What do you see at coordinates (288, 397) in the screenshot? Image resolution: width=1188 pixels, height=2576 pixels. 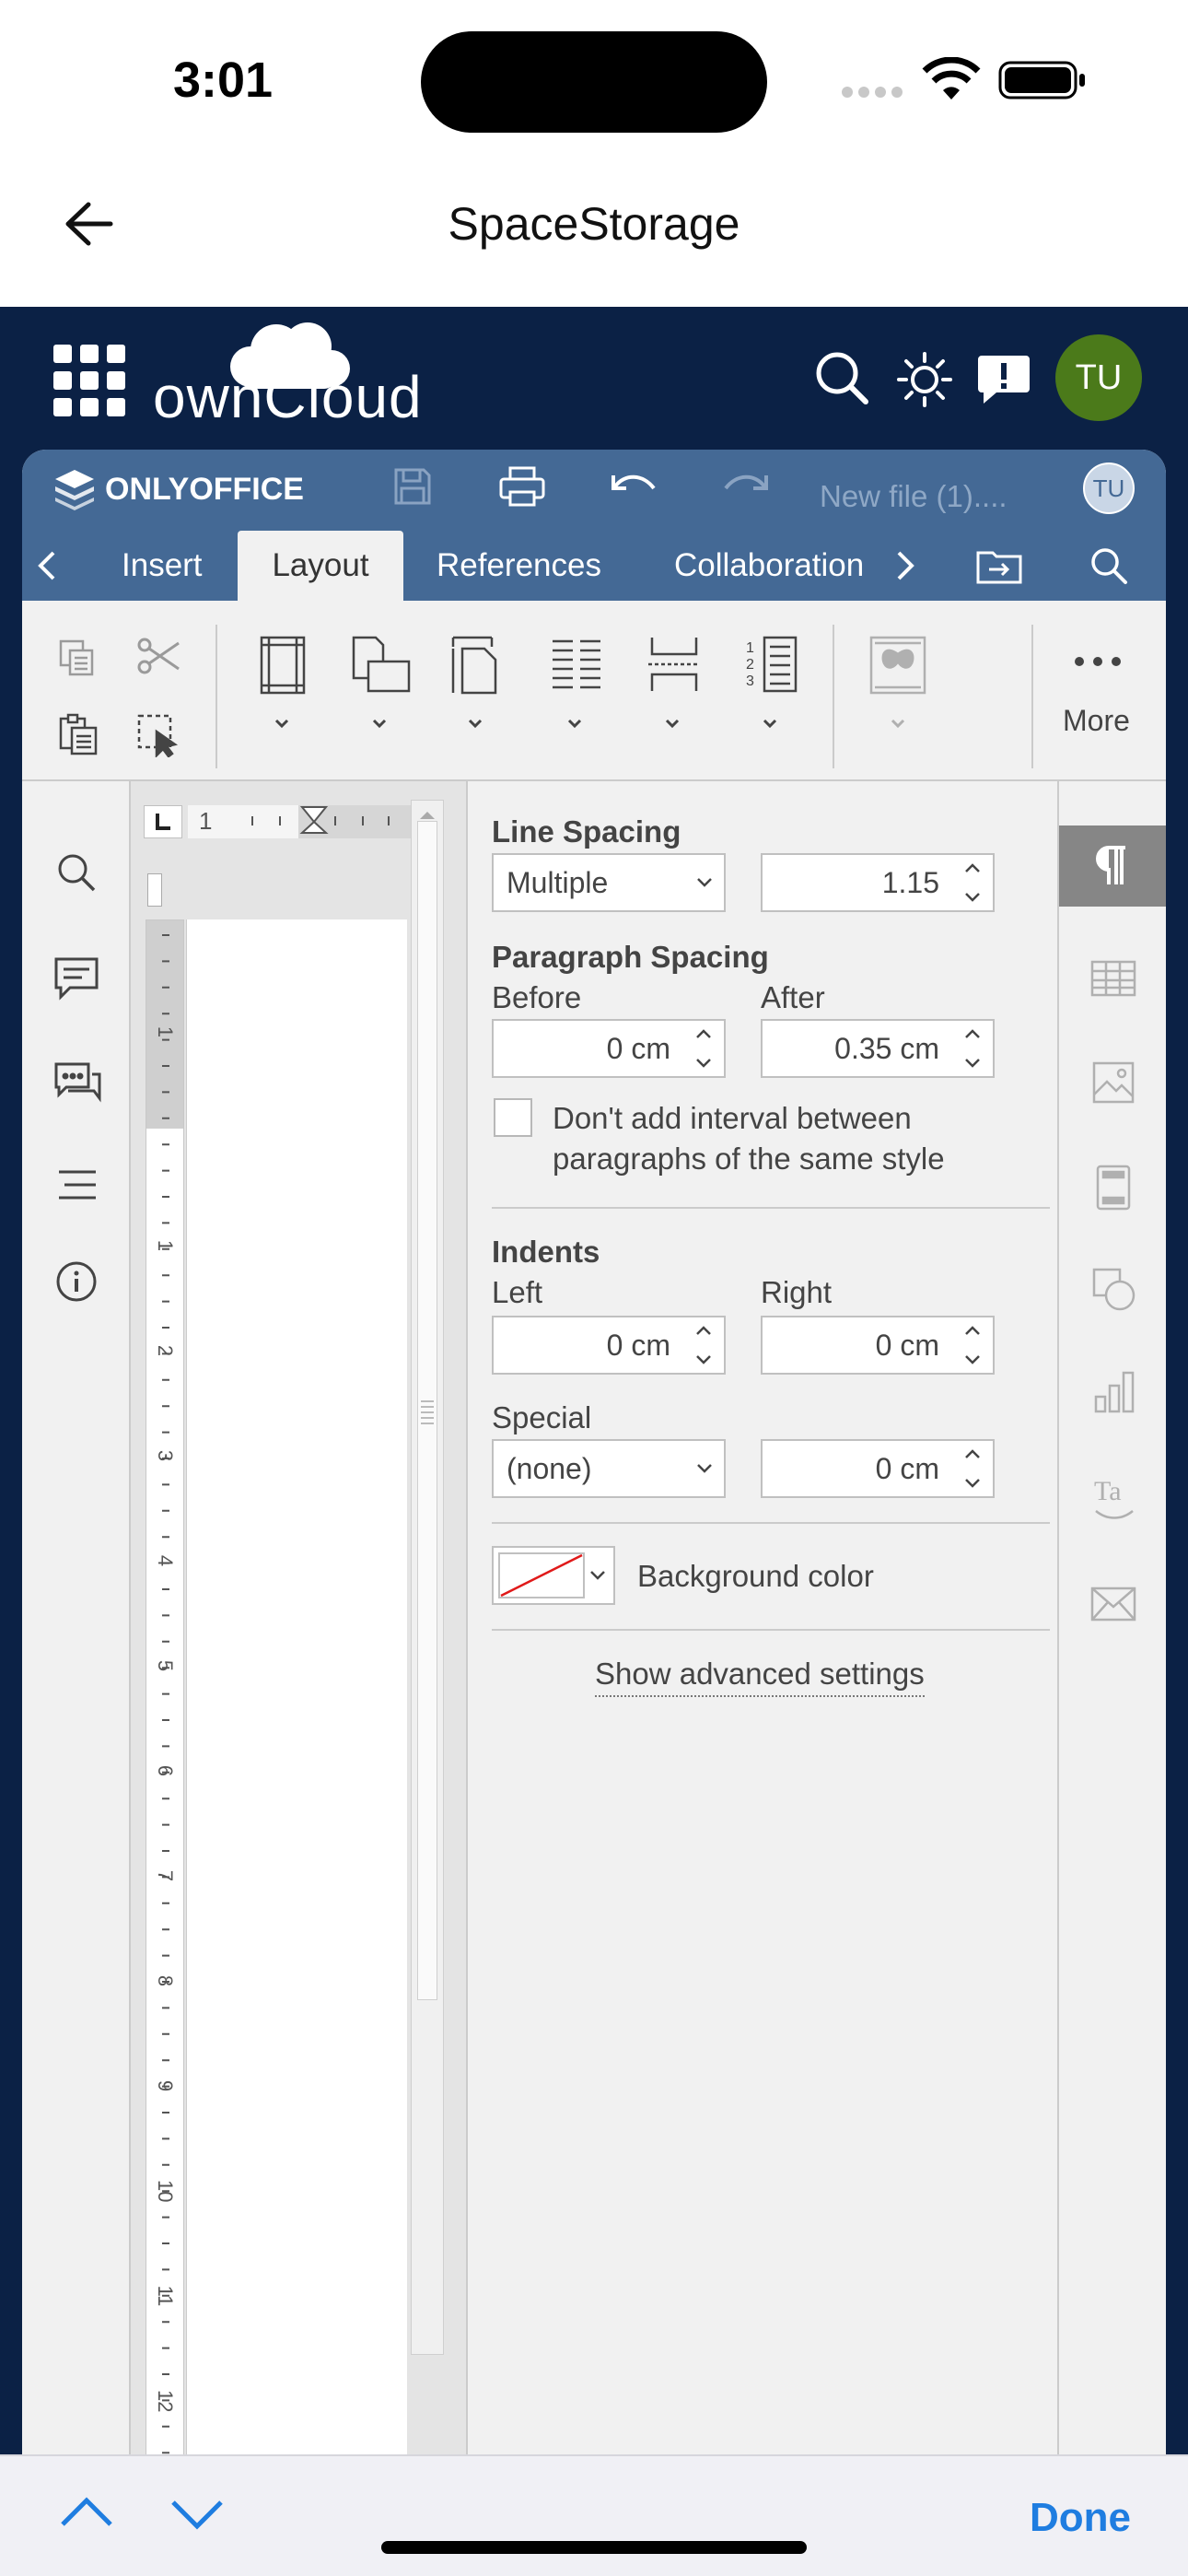 I see `owncloud-logo-text: ownCloud` at bounding box center [288, 397].